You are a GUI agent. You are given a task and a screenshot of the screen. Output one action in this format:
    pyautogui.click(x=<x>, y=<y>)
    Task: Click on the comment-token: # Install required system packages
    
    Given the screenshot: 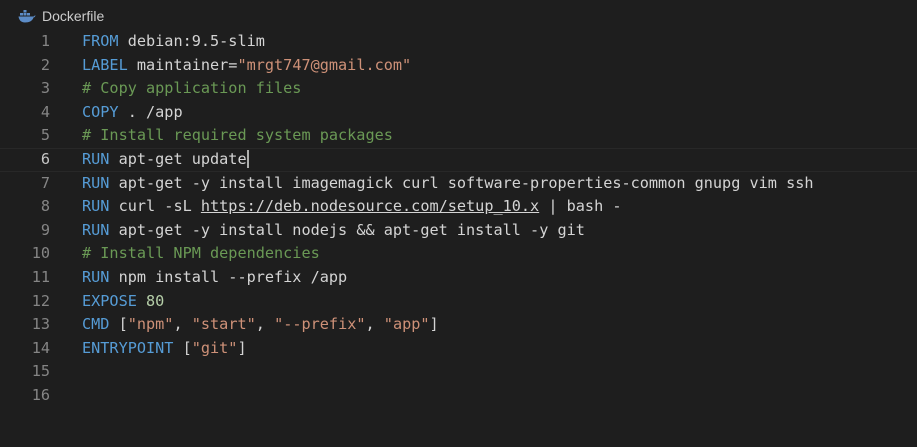 What is the action you would take?
    pyautogui.click(x=237, y=135)
    